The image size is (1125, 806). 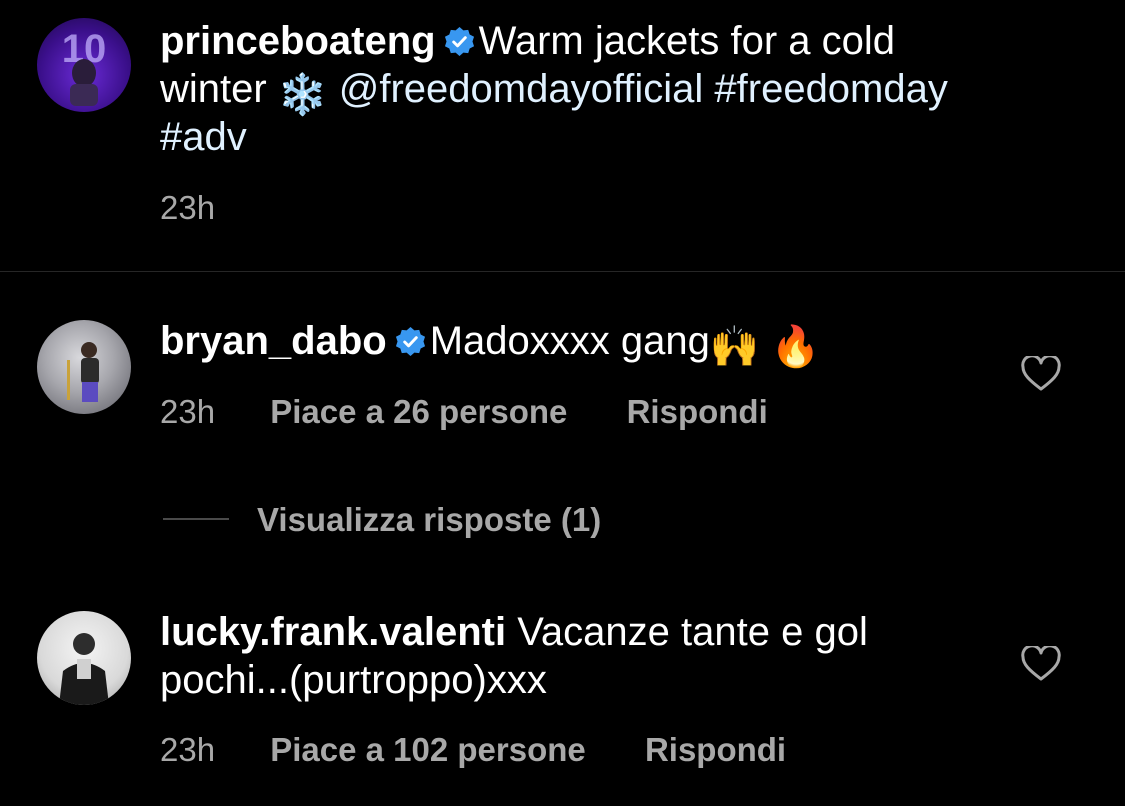 What do you see at coordinates (562, 271) in the screenshot?
I see `divider` at bounding box center [562, 271].